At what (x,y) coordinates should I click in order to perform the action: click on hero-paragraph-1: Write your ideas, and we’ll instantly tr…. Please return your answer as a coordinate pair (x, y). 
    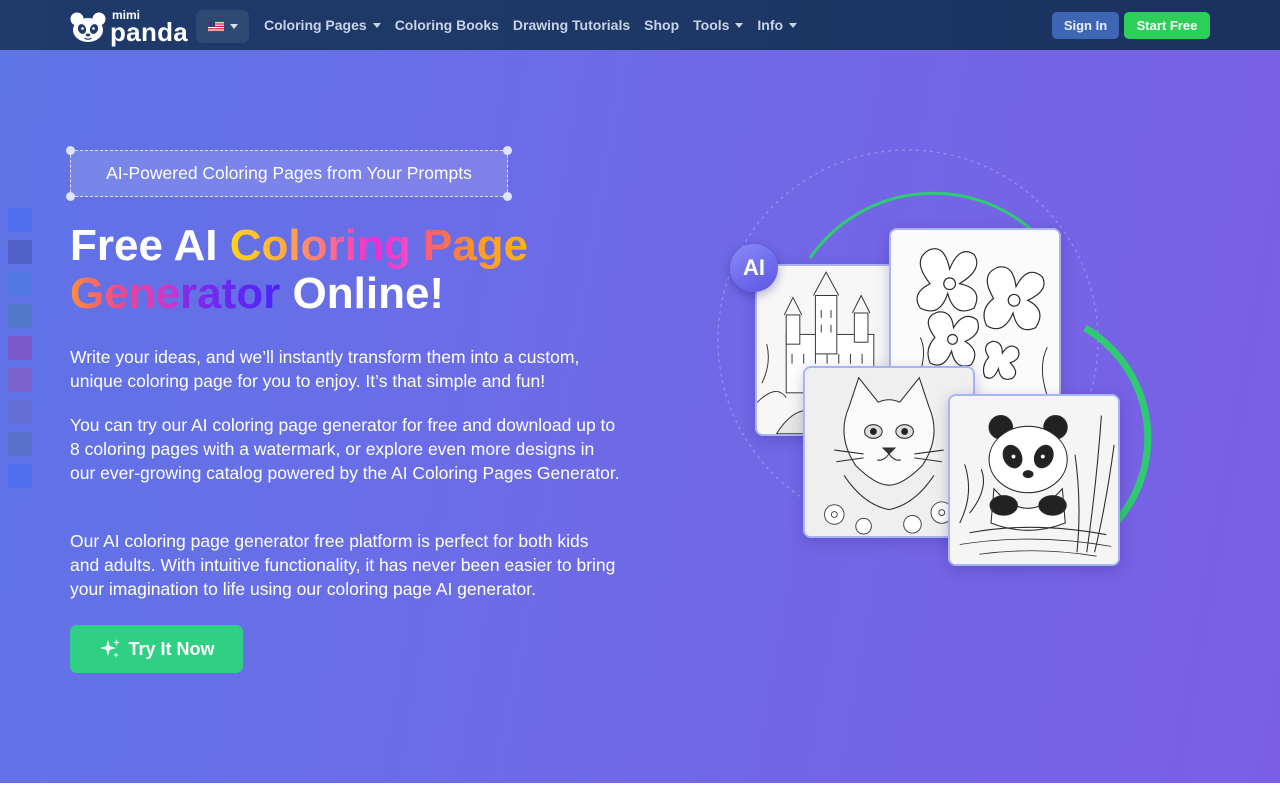
    Looking at the image, I should click on (325, 369).